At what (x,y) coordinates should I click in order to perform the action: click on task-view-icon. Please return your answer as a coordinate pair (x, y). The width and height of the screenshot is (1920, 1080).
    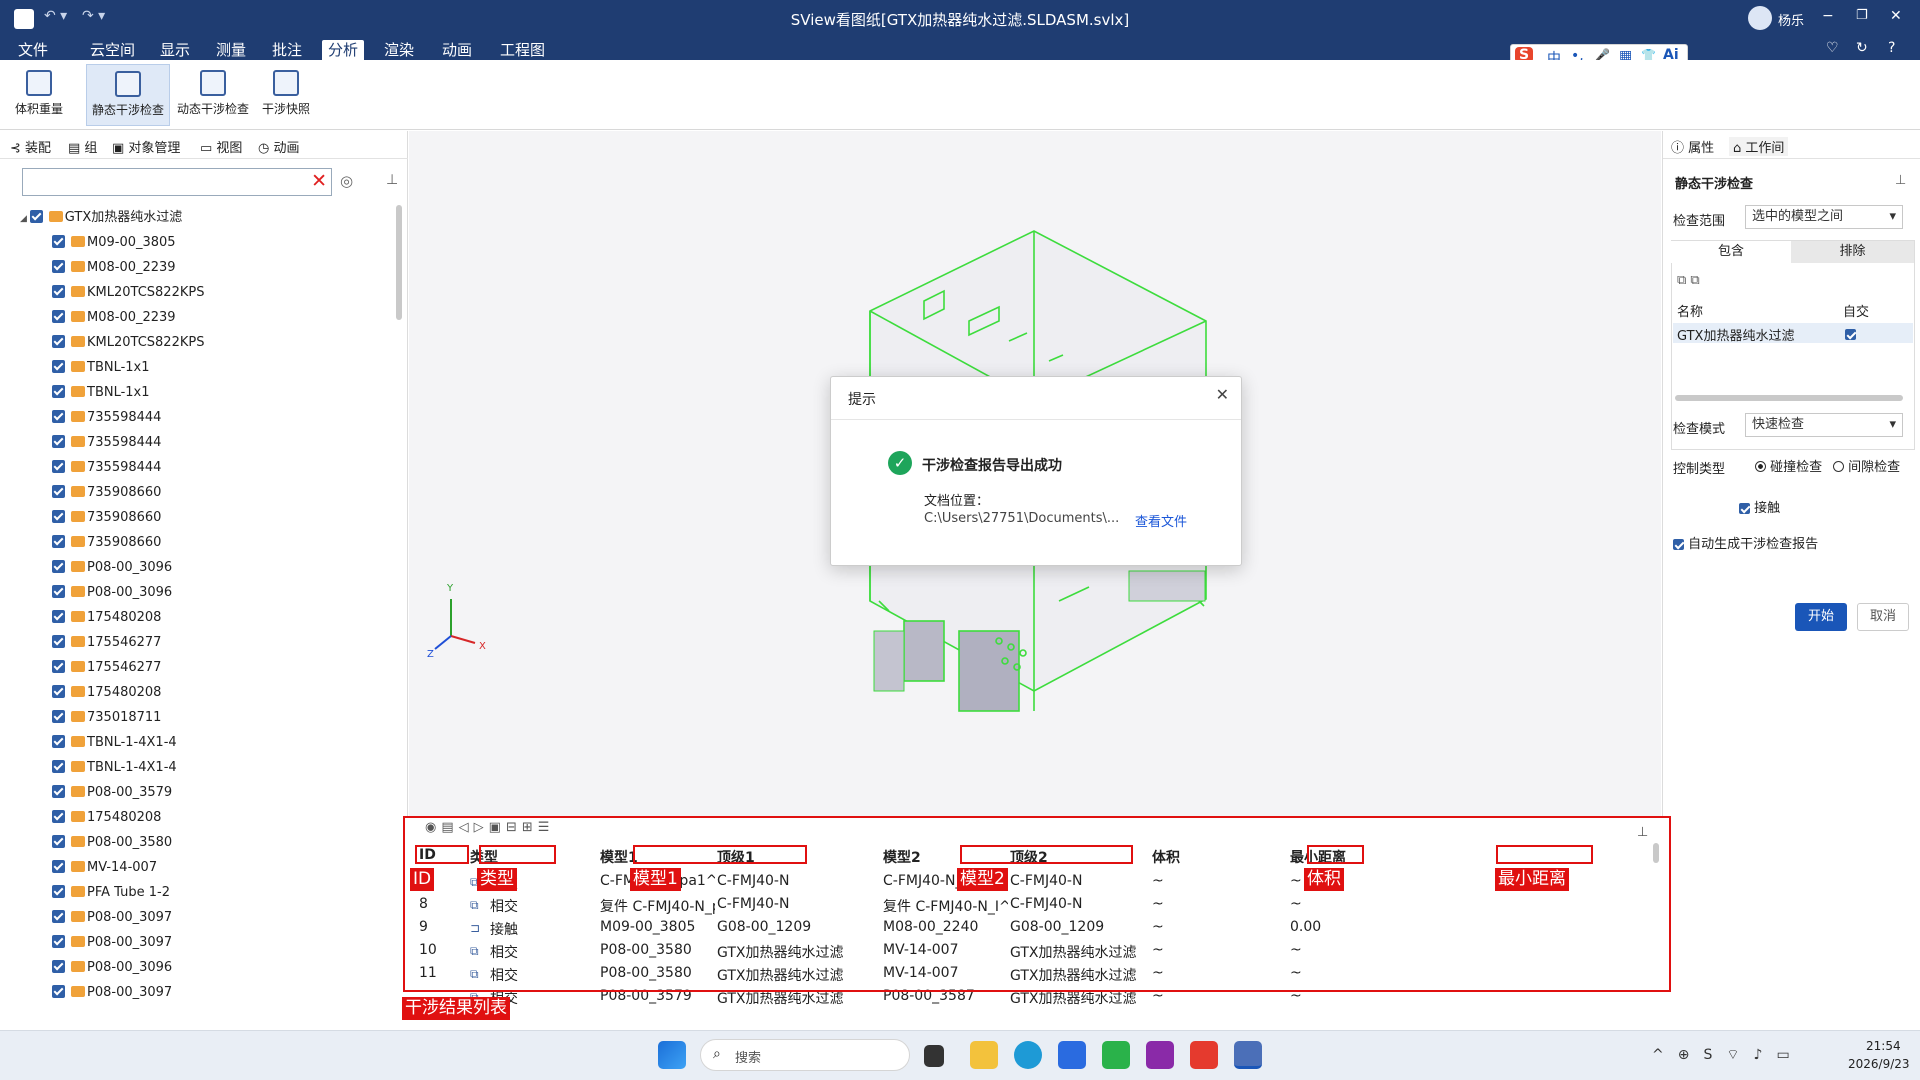
    Looking at the image, I should click on (934, 1056).